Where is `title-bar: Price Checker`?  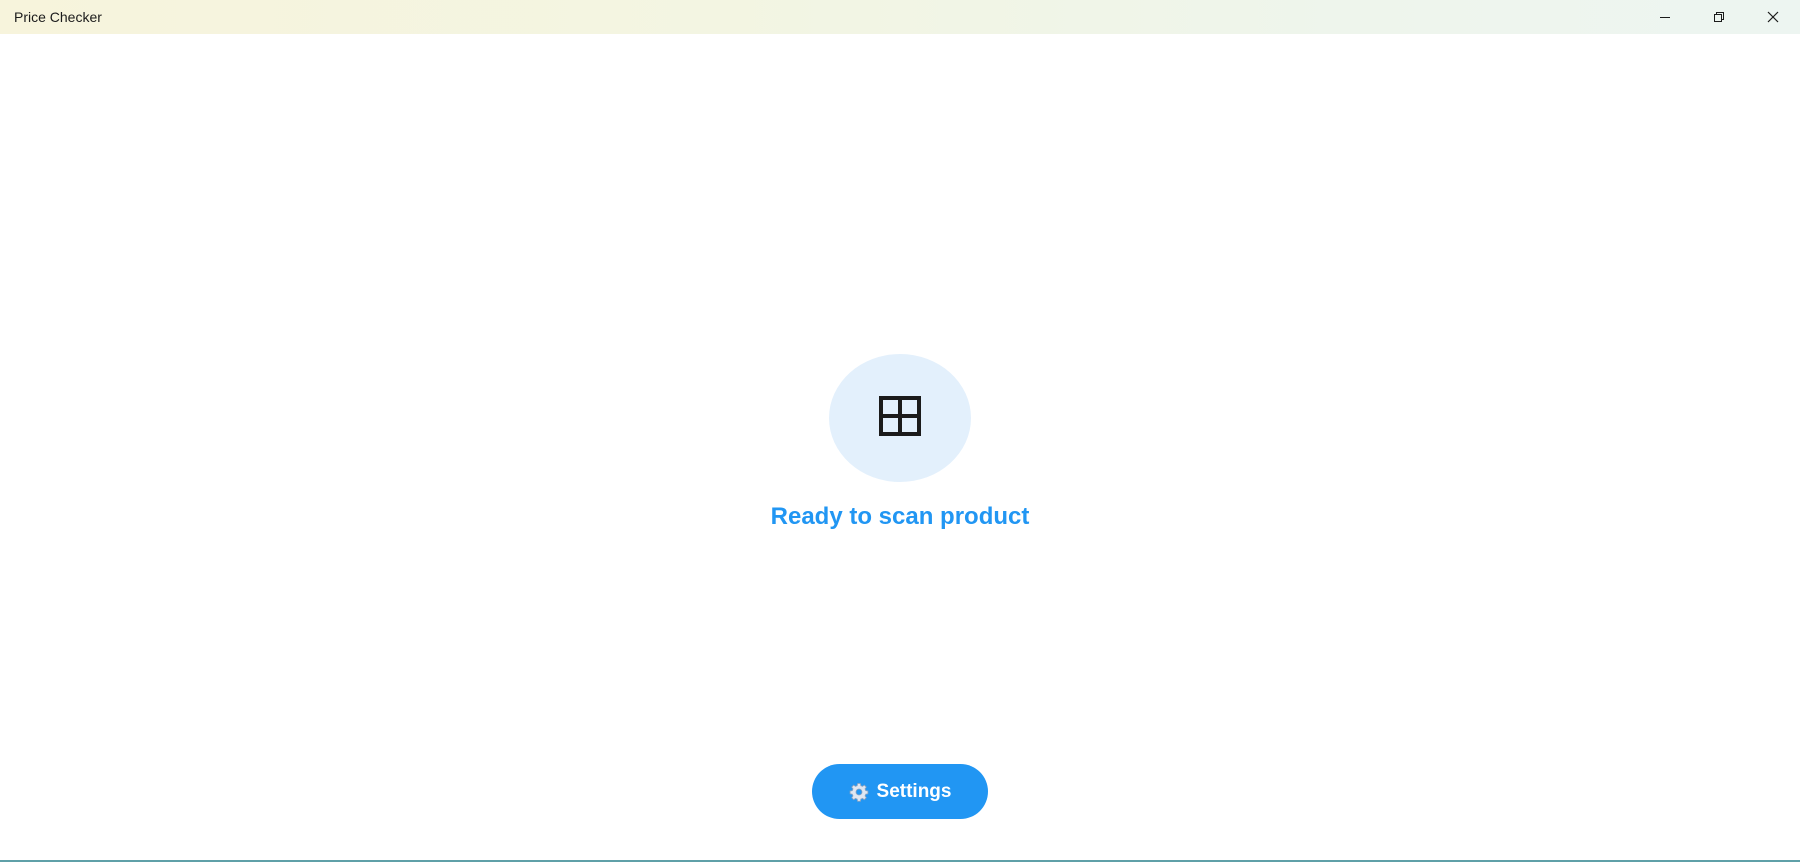 title-bar: Price Checker is located at coordinates (900, 17).